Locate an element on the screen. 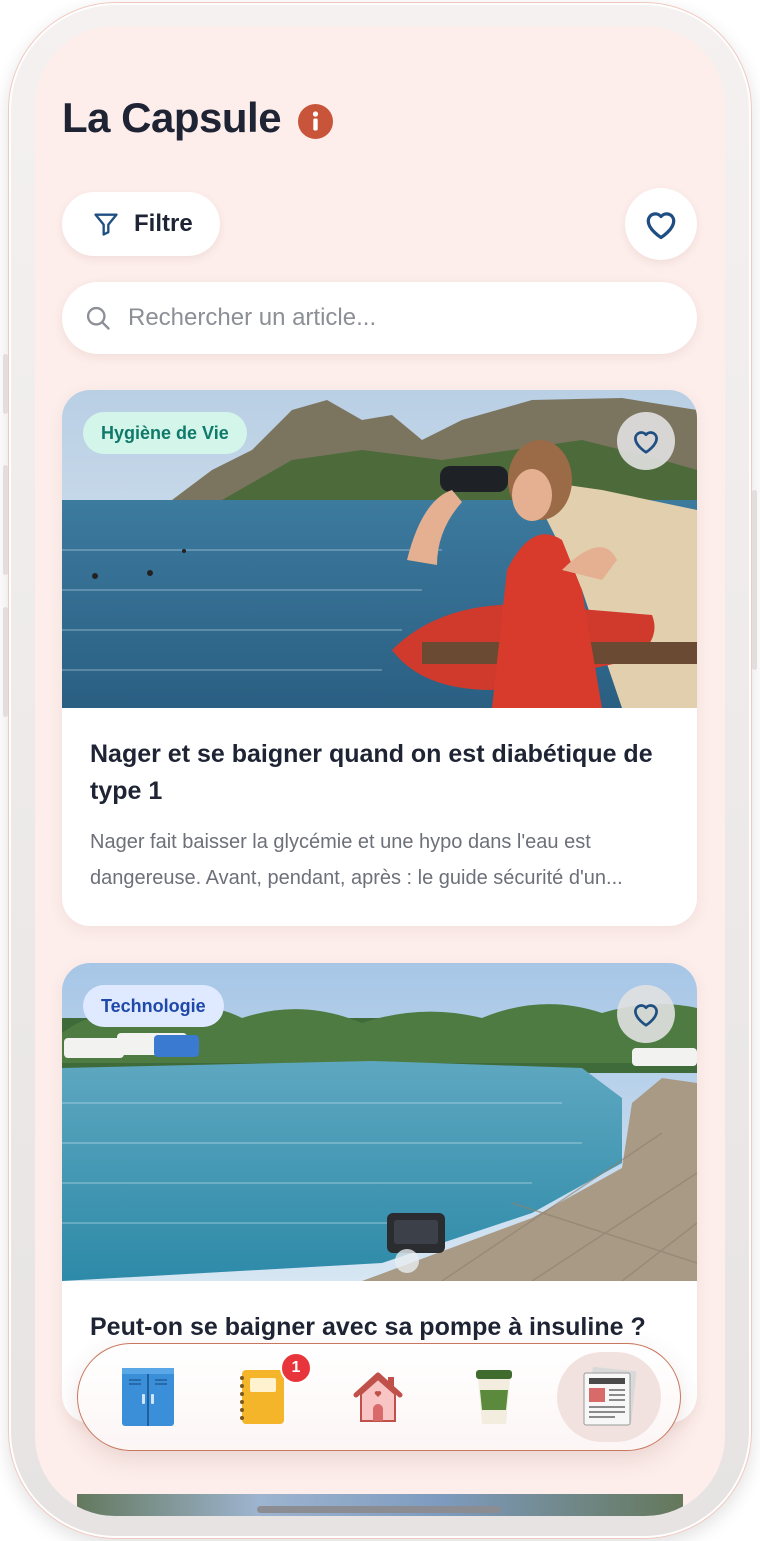  category-badge: Hygiène de Vie is located at coordinates (165, 433).